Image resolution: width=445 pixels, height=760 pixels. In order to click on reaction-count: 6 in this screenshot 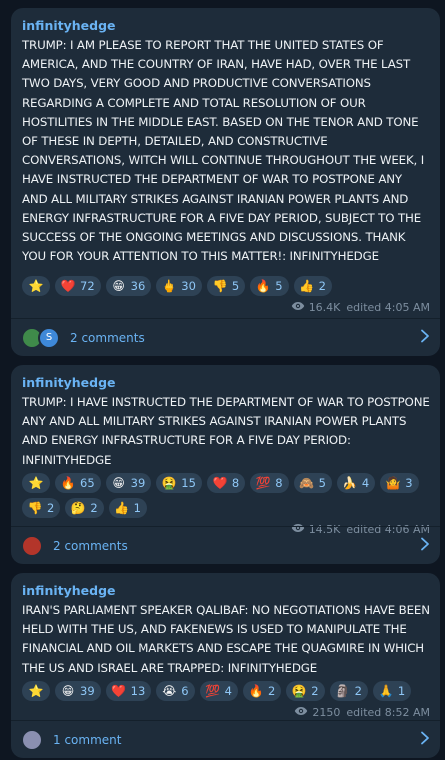, I will do `click(185, 691)`.